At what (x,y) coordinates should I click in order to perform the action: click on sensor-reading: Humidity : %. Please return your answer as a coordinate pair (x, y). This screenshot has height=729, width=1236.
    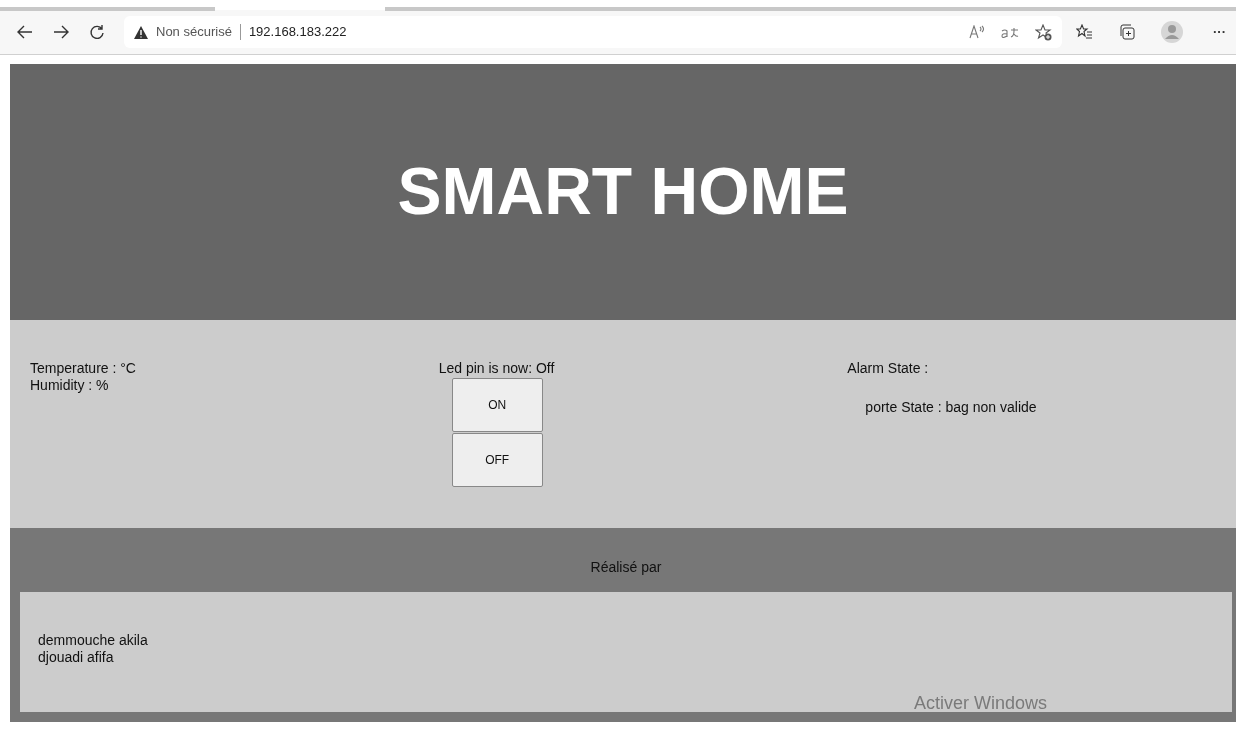
    Looking at the image, I should click on (70, 385).